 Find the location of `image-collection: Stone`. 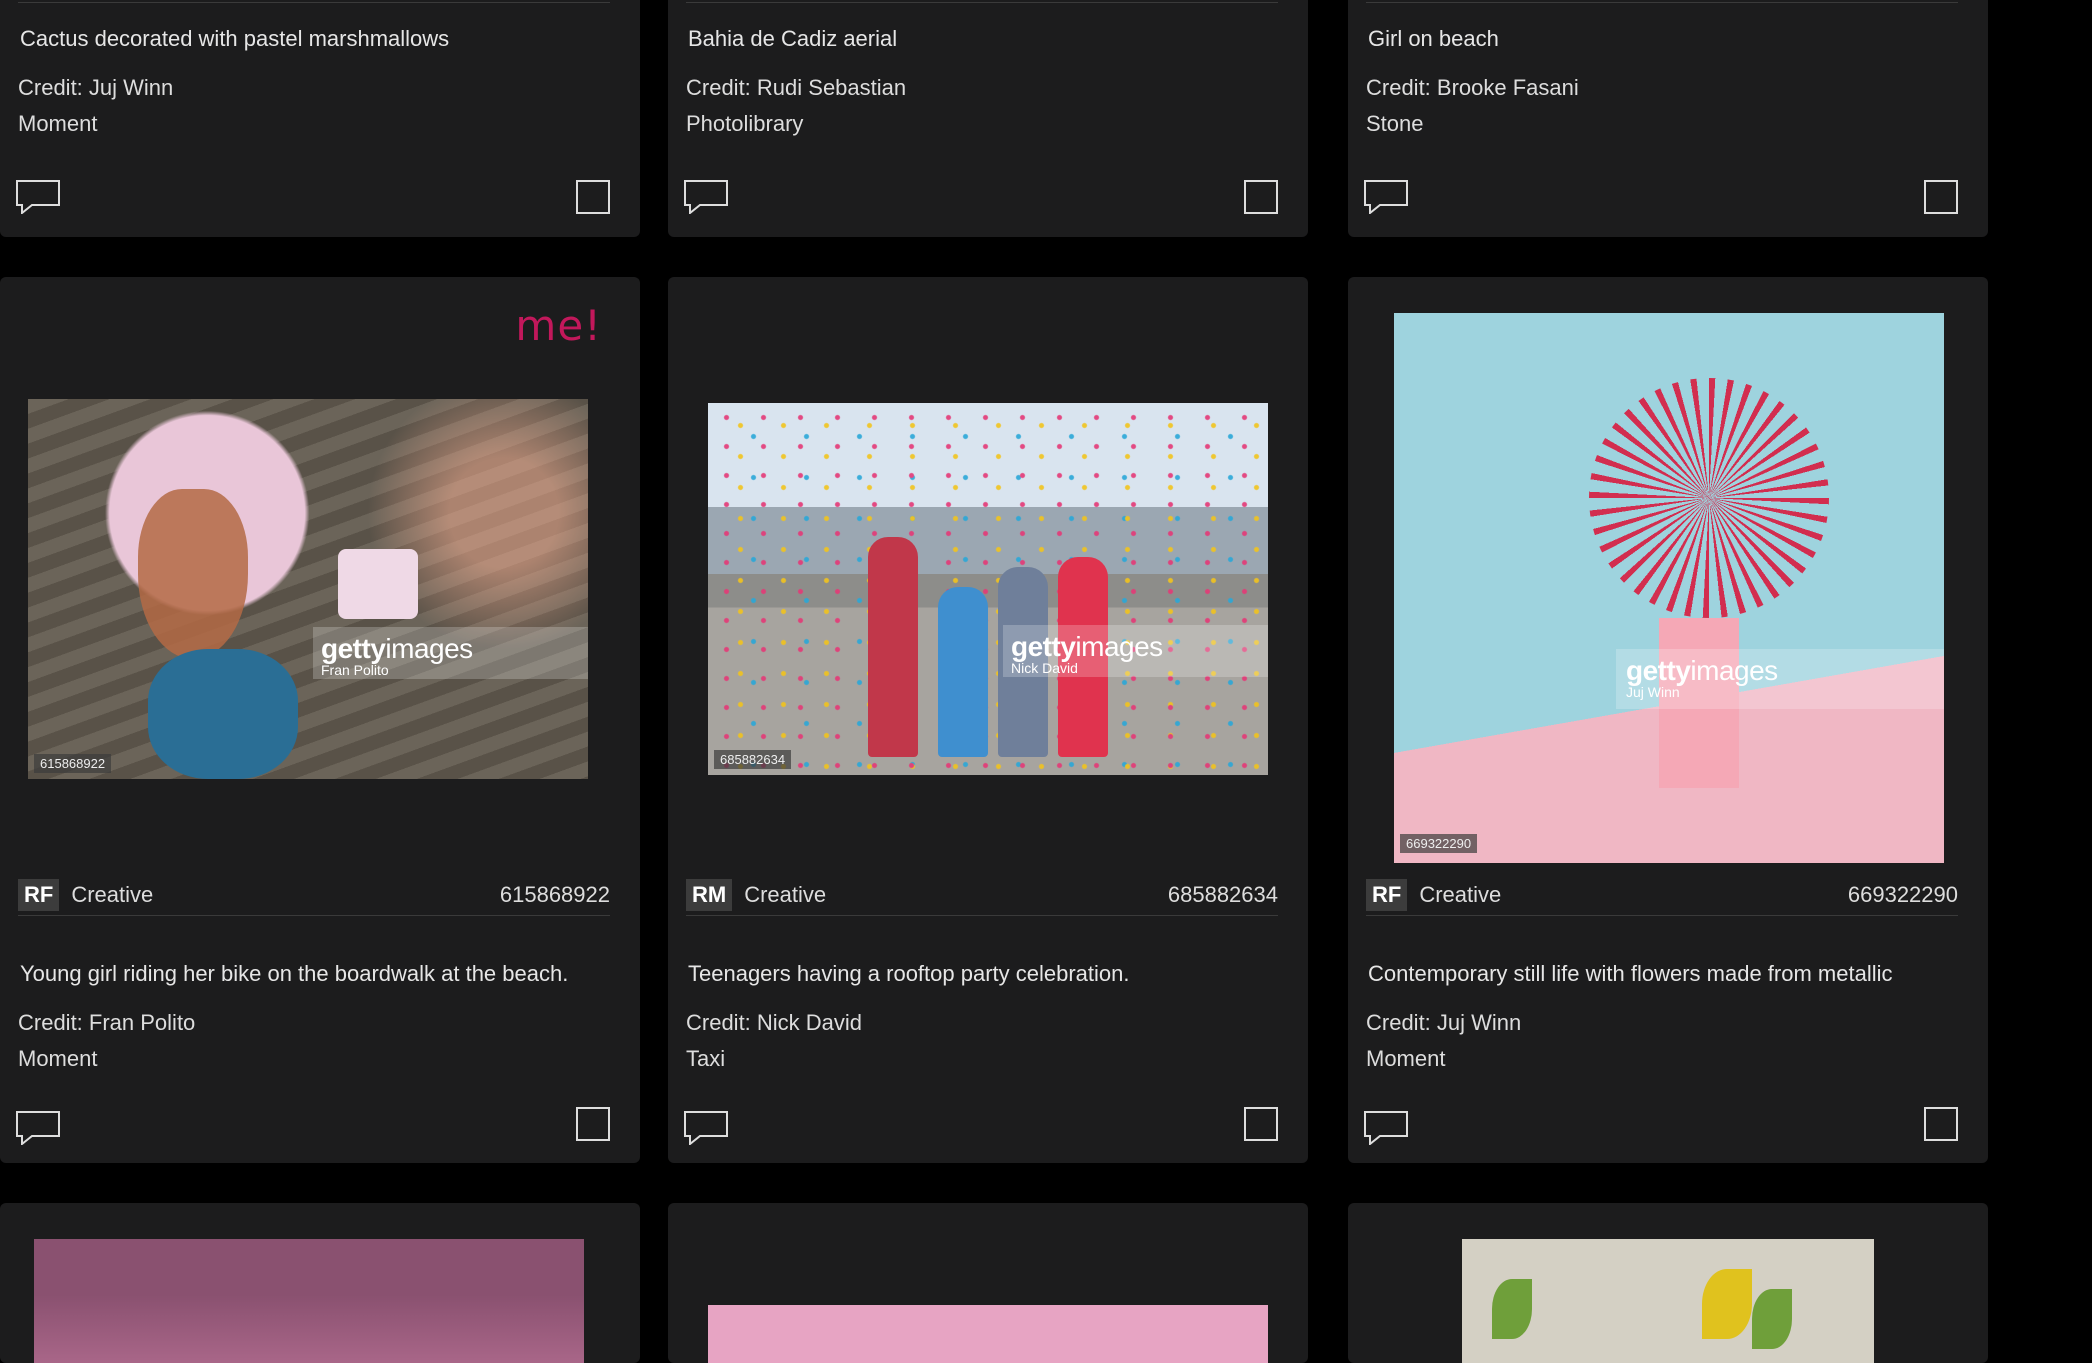

image-collection: Stone is located at coordinates (1395, 124).